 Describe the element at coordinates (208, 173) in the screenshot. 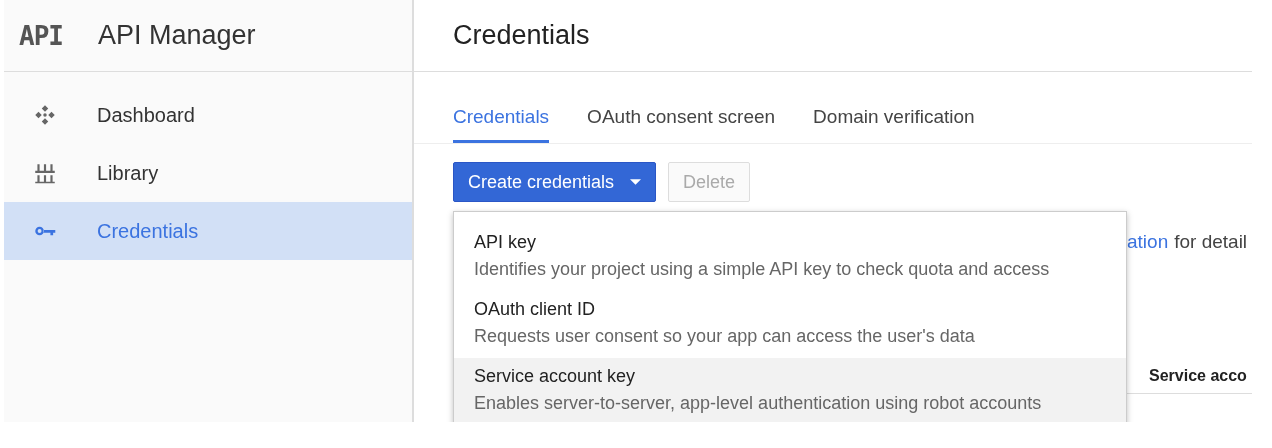

I see `sidebar-item: Library` at that location.